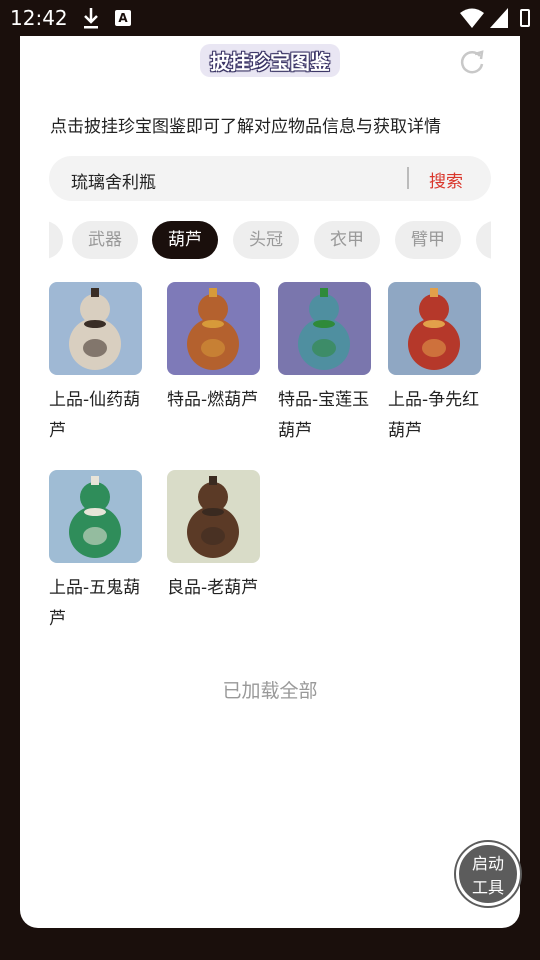  What do you see at coordinates (270, 178) in the screenshot?
I see `search-bar: 琉璃舍利瓶 搜索` at bounding box center [270, 178].